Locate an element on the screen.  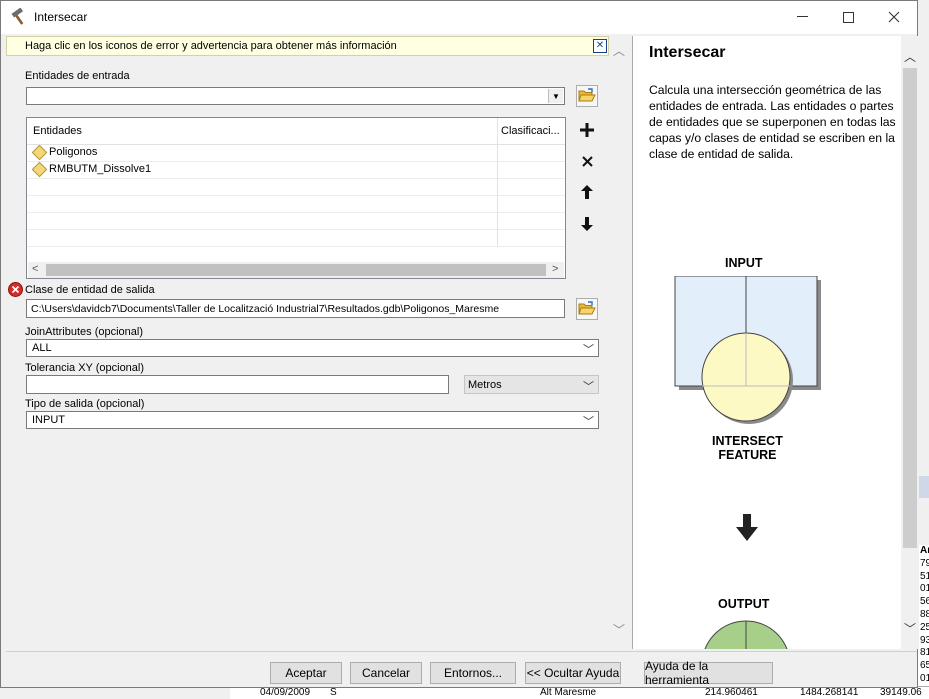
tool-help-button: Ayuda de la herramienta is located at coordinates (708, 673).